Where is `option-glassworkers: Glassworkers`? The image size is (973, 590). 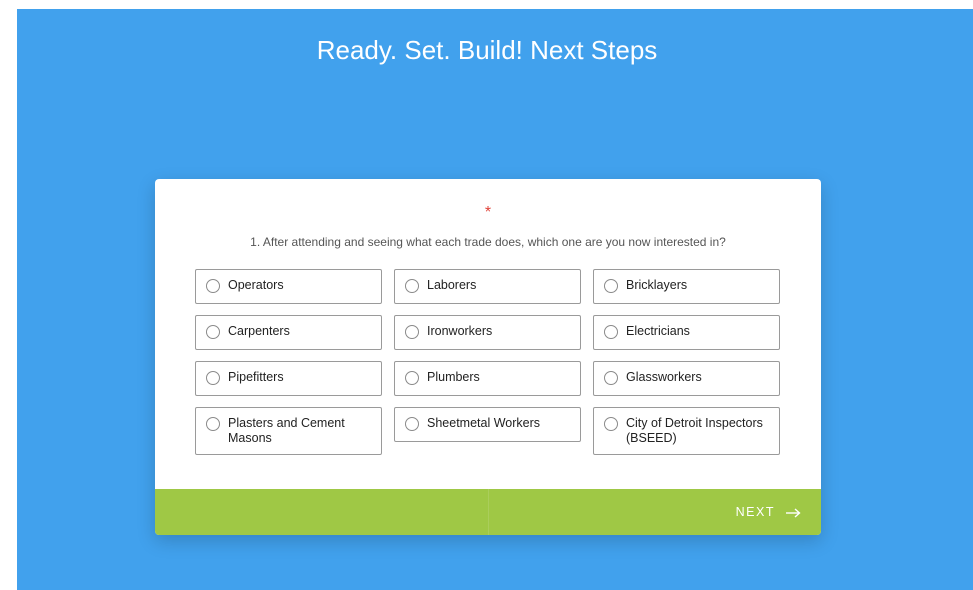 option-glassworkers: Glassworkers is located at coordinates (686, 378).